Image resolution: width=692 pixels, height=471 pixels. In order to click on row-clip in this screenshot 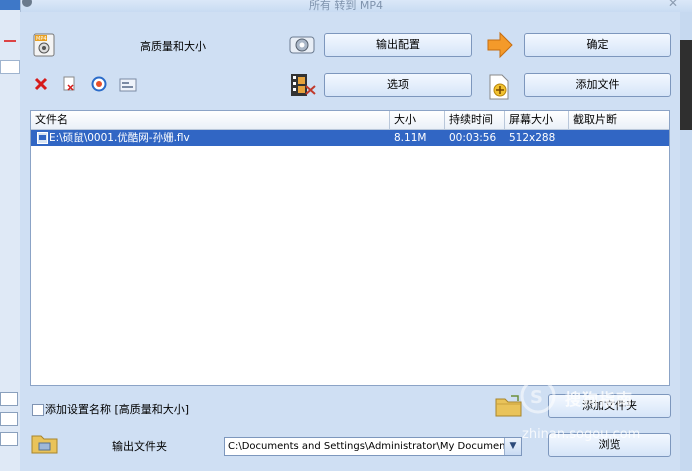, I will do `click(619, 138)`.